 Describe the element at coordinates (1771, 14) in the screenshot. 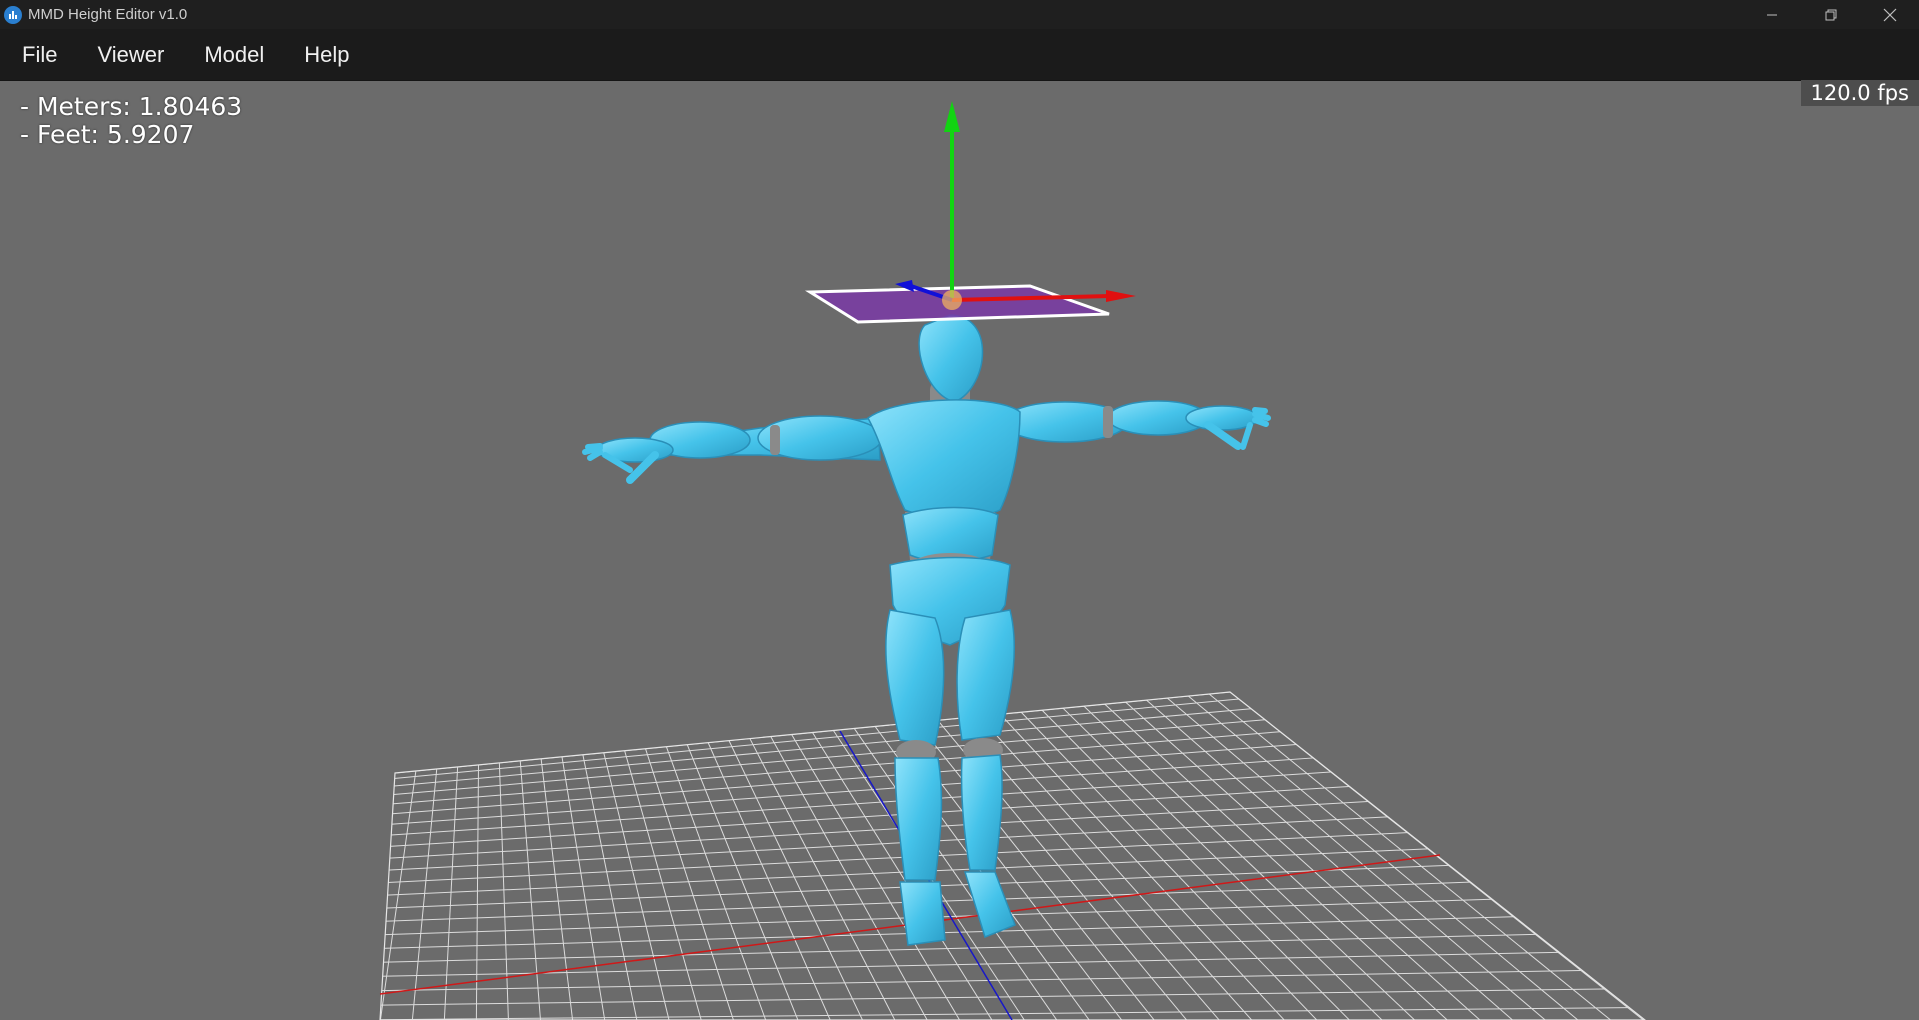

I see `minimize-icon` at that location.